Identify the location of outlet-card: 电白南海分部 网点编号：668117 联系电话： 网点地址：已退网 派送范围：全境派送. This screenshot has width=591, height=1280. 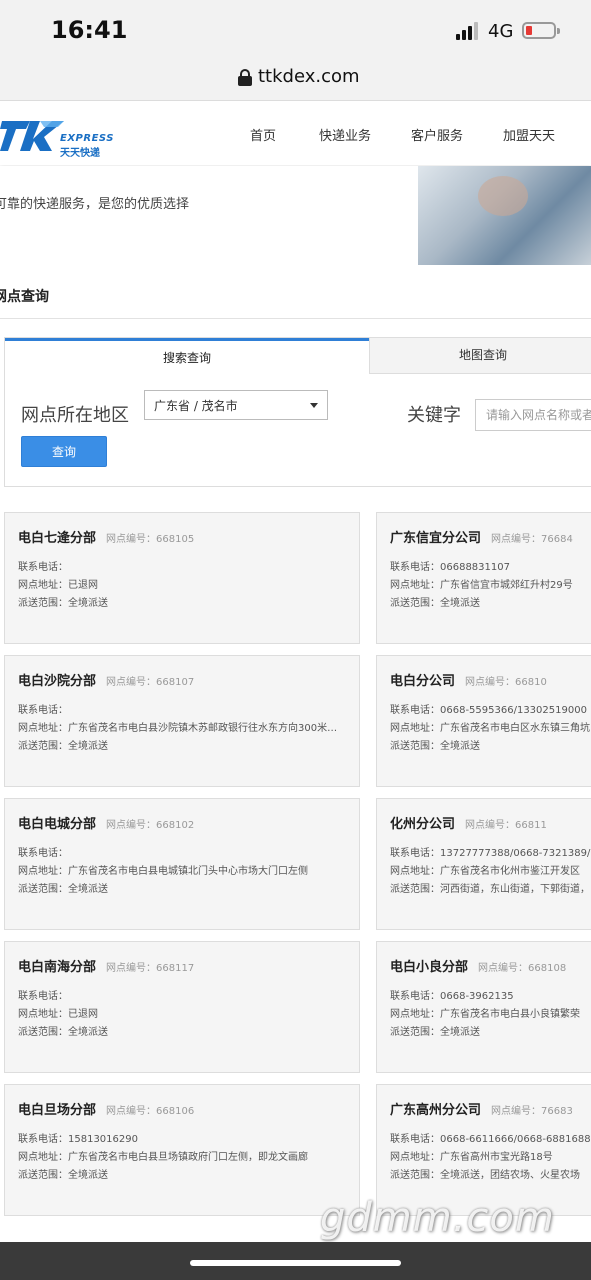
(182, 1007).